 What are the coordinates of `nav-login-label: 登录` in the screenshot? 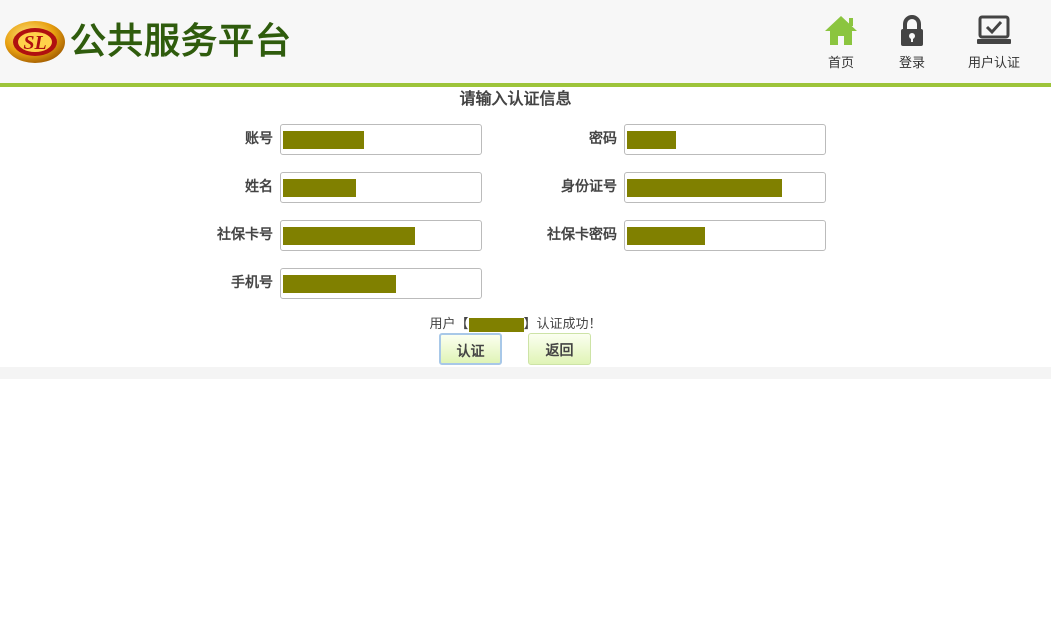 It's located at (911, 63).